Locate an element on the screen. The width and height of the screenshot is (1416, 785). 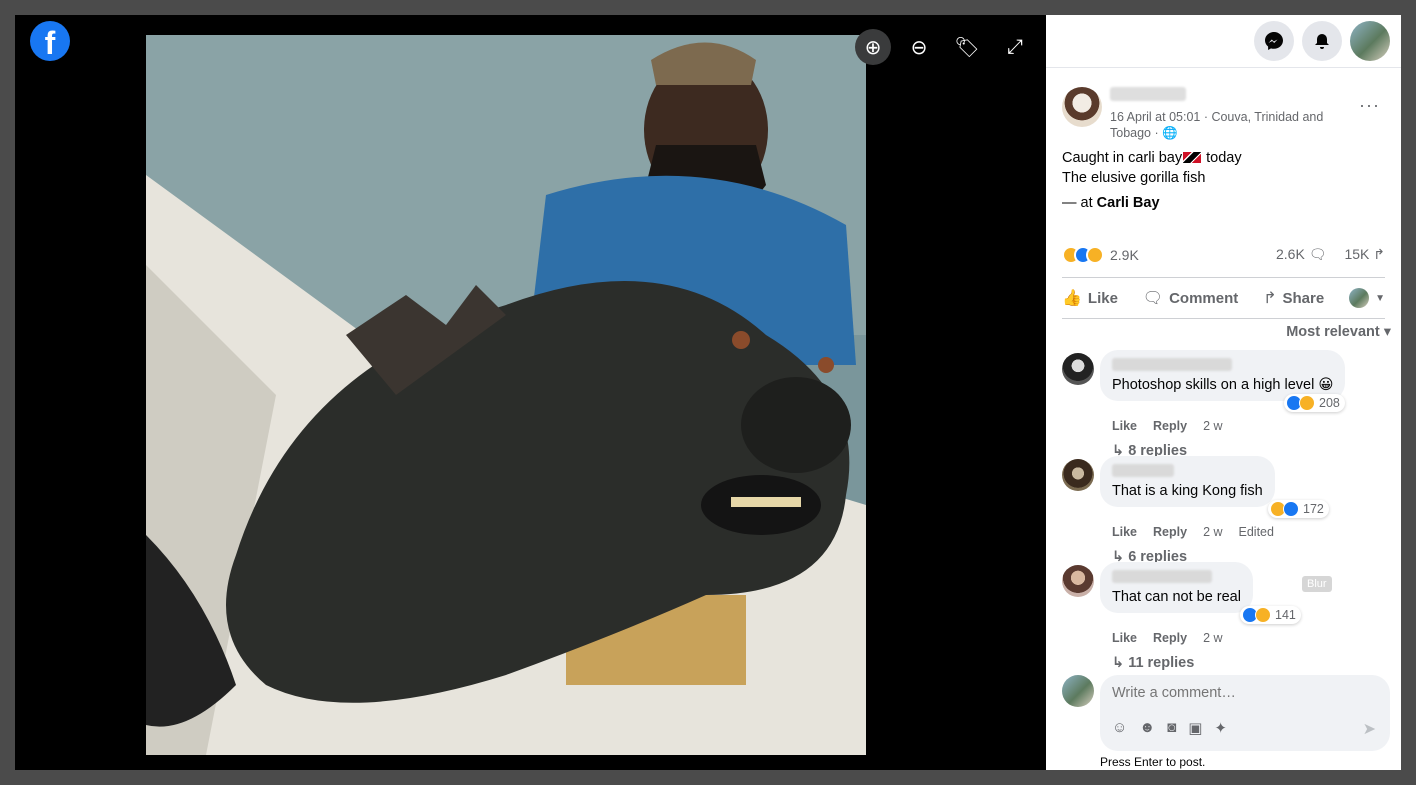
comment-reactions: 172 is located at coordinates (1298, 509).